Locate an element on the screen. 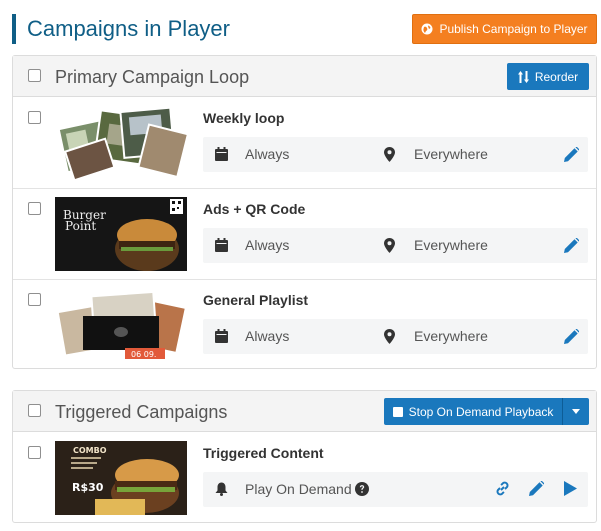 The width and height of the screenshot is (601, 531). reorder-label: Reorder is located at coordinates (556, 76).